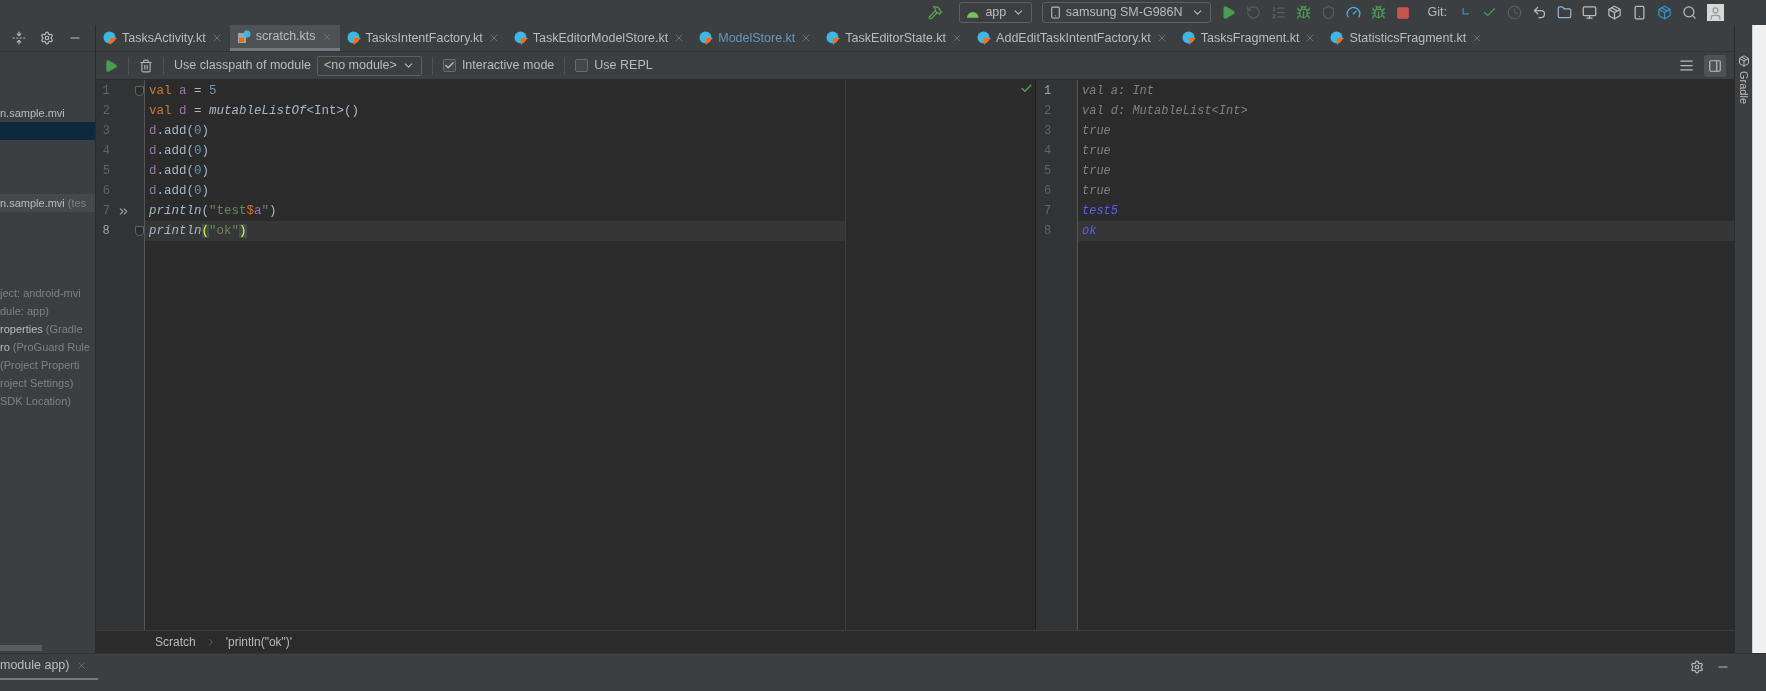 Image resolution: width=1766 pixels, height=691 pixels. I want to click on history-icon, so click(1514, 12).